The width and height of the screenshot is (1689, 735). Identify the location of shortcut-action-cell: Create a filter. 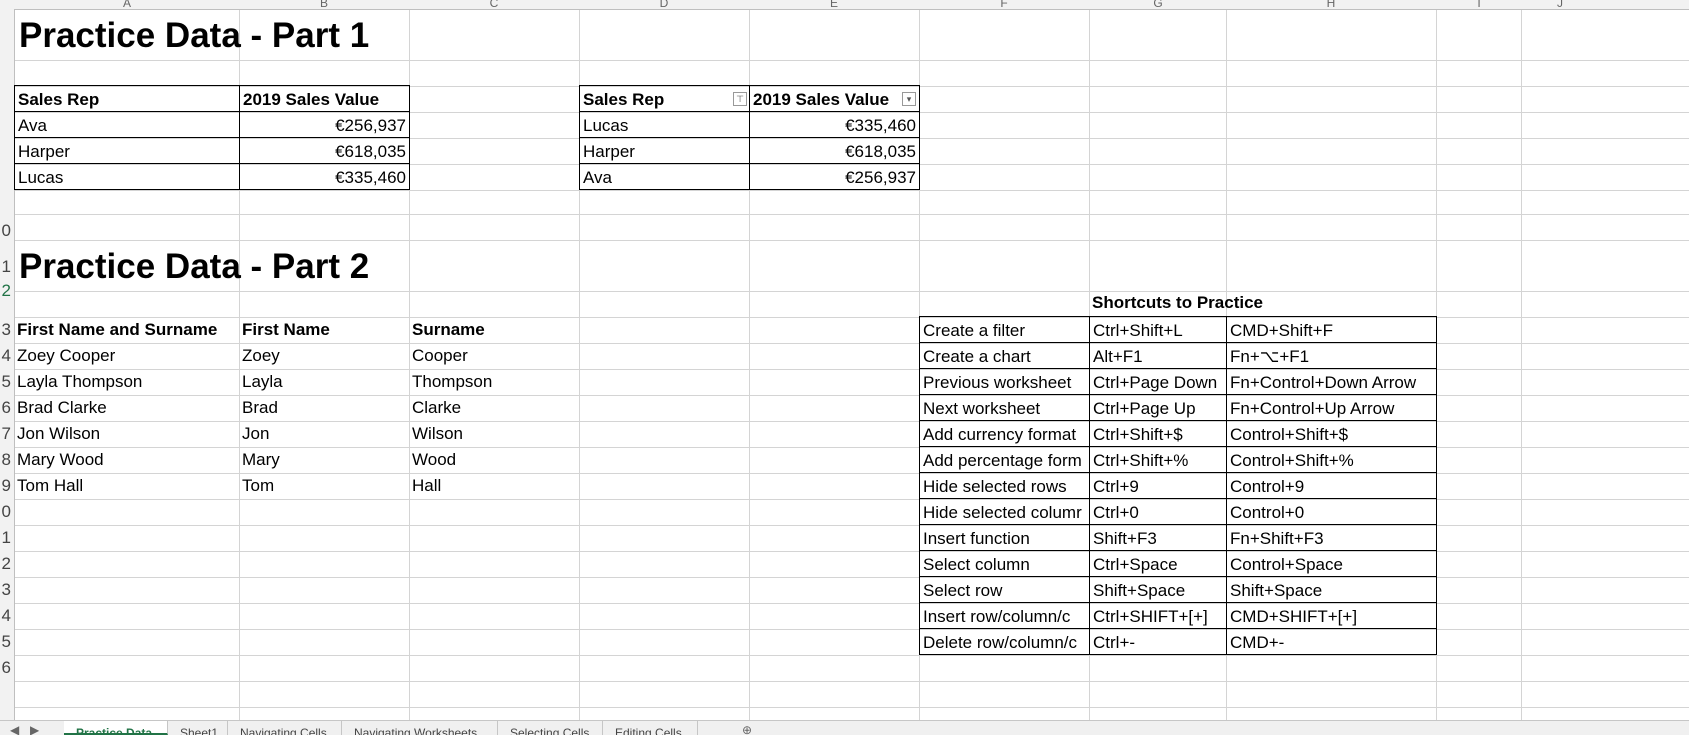
(1004, 329).